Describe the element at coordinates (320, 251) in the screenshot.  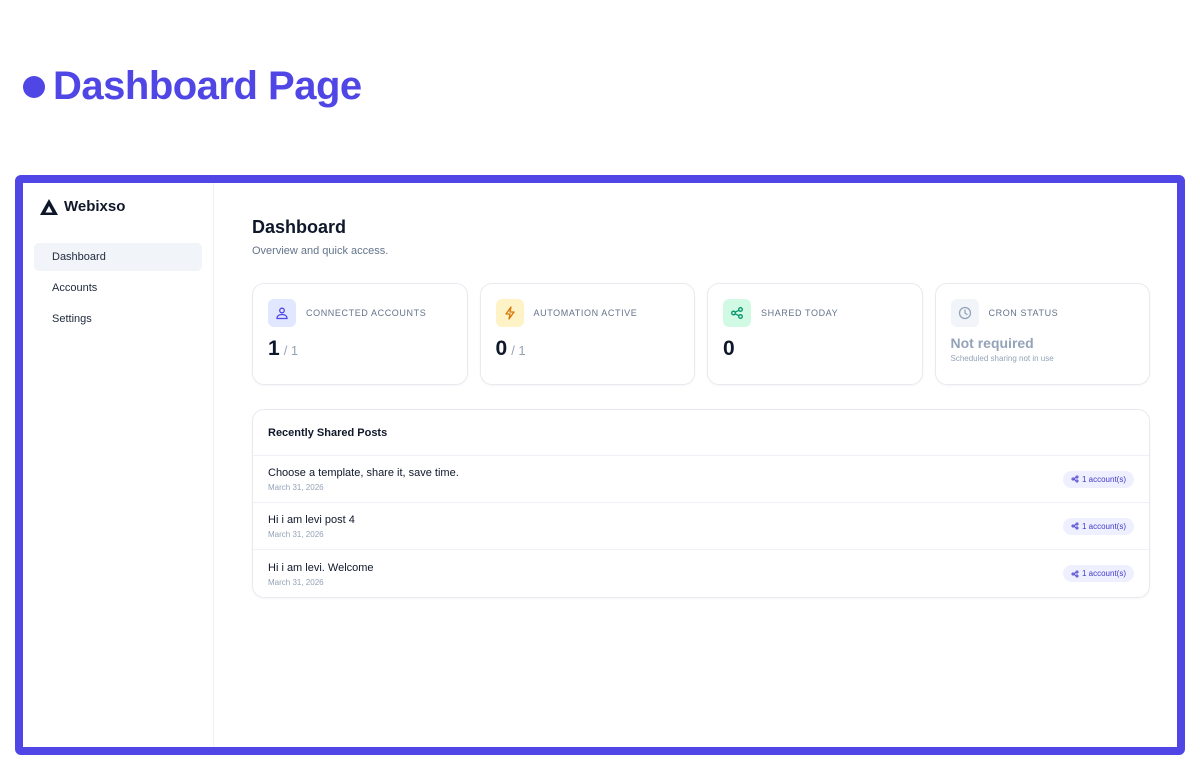
I see `page-subtitle: Overview and quick access.` at that location.